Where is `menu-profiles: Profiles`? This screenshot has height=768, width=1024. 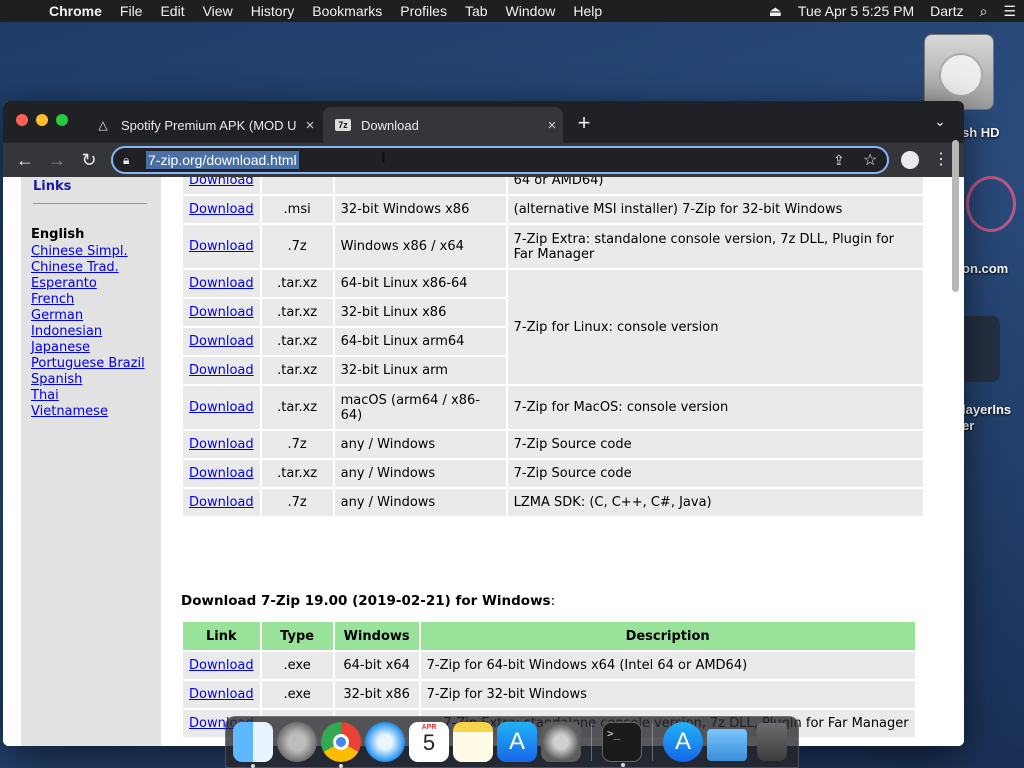 menu-profiles: Profiles is located at coordinates (423, 11).